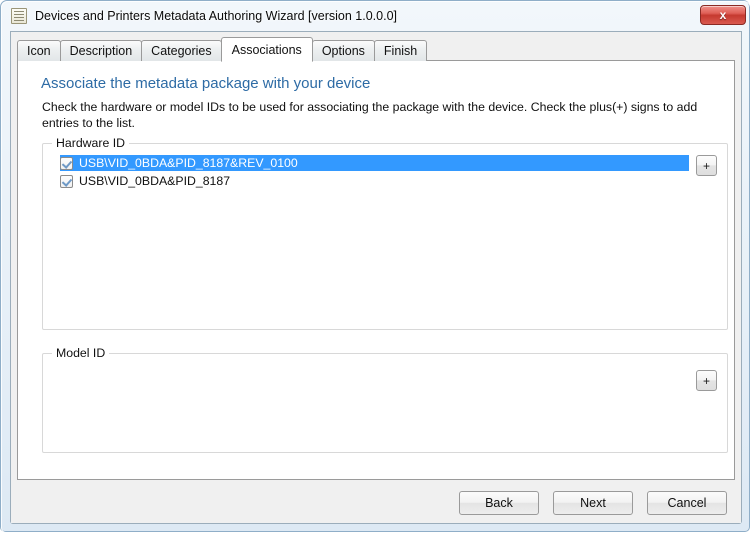 Image resolution: width=750 pixels, height=533 pixels. I want to click on list-item-label: USB\VID_0BDA&PID_8187, so click(155, 181).